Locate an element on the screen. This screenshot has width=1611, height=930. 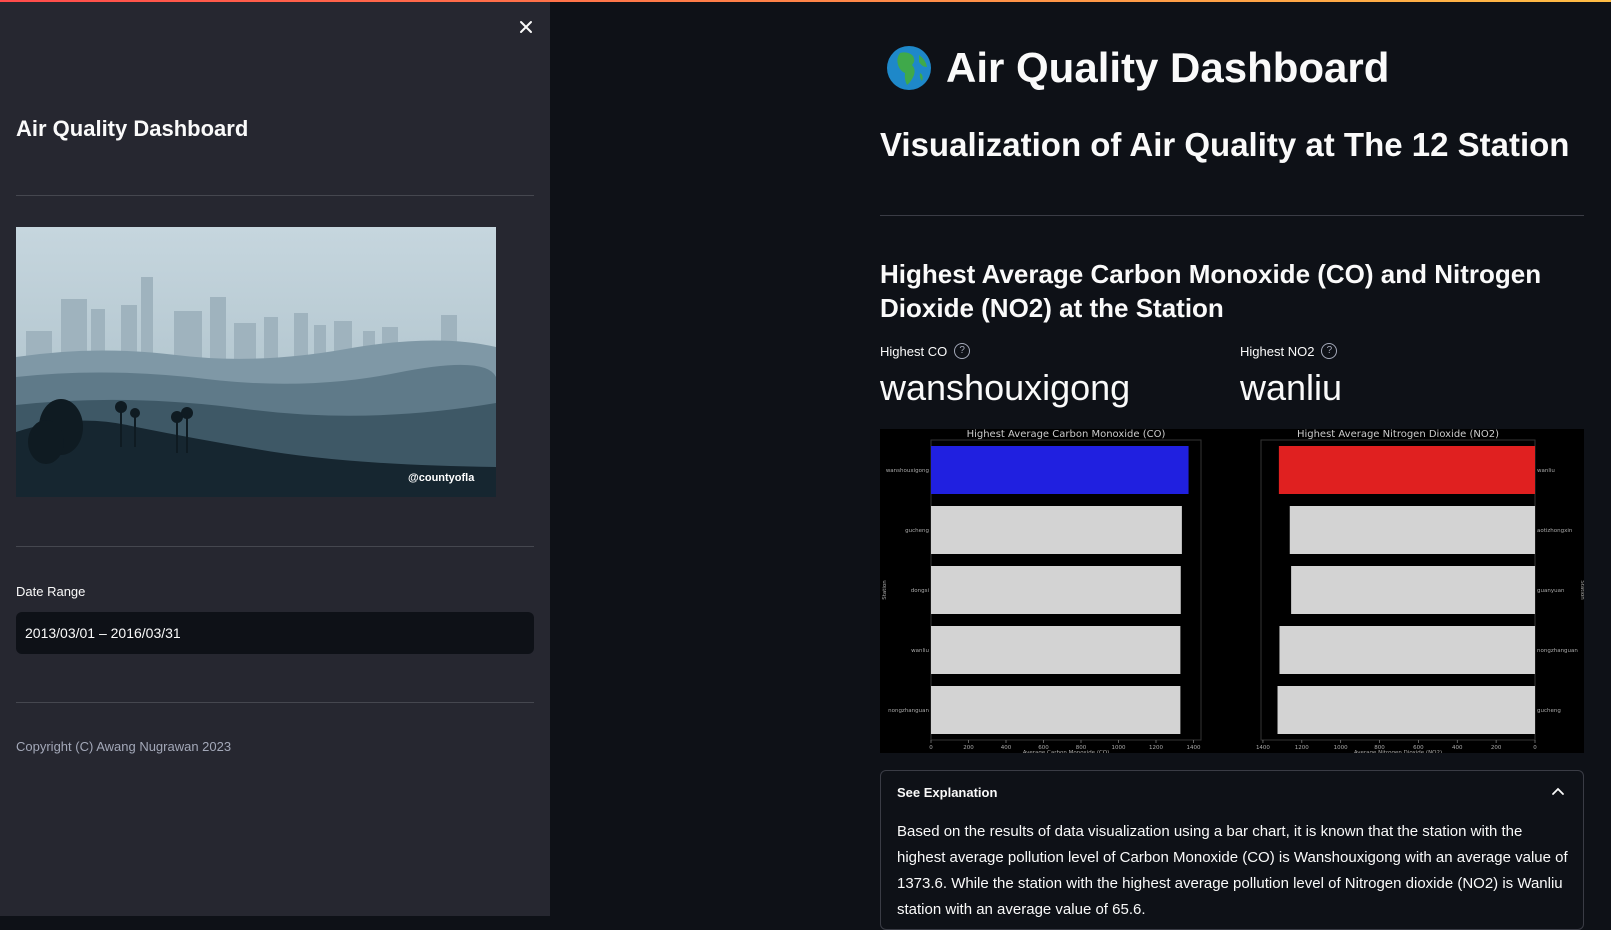
metric-highest-co: Highest CO ? wanshouxigong is located at coordinates (1005, 376).